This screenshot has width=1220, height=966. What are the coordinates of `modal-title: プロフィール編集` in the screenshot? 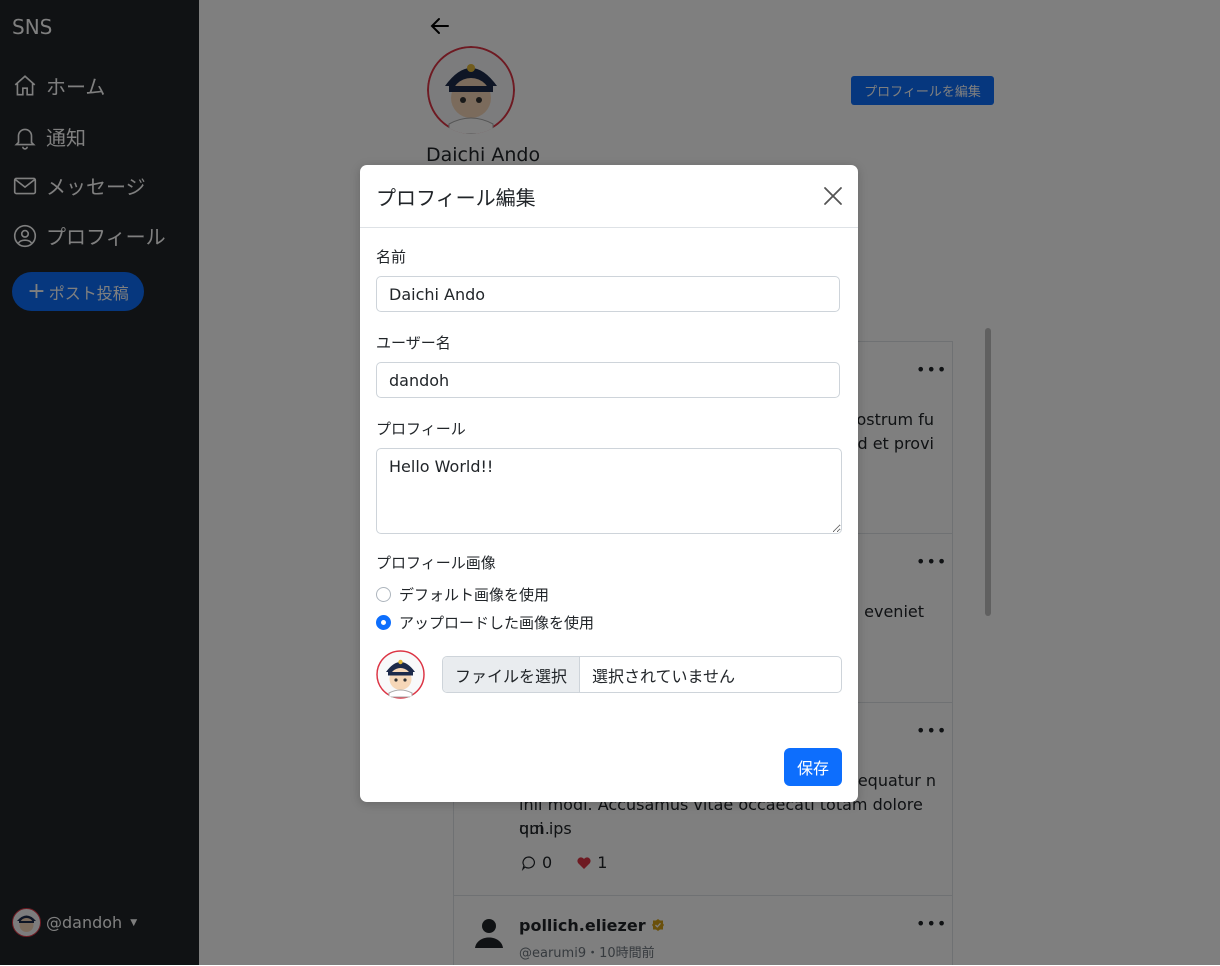 It's located at (456, 198).